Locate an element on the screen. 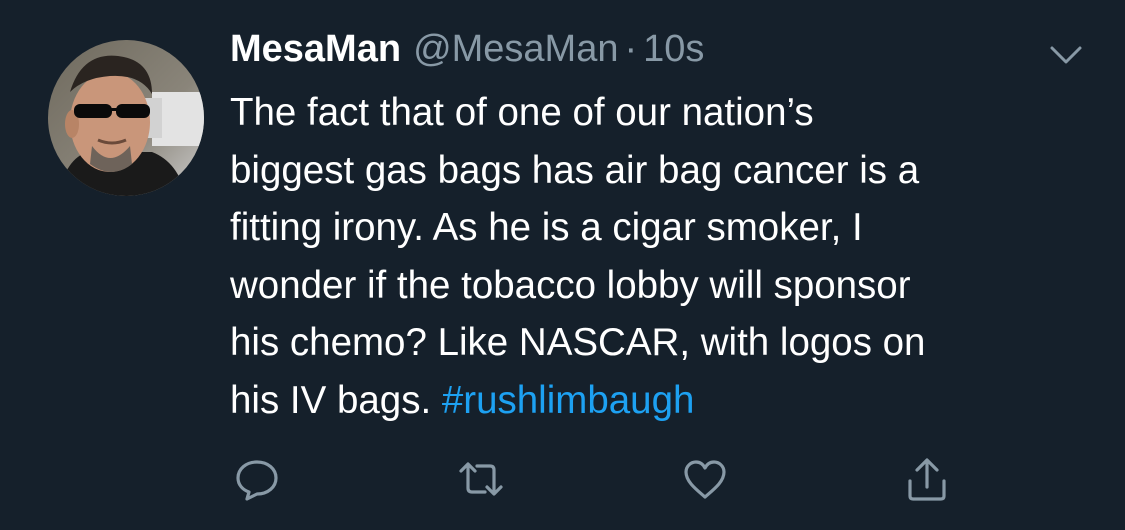 The width and height of the screenshot is (1125, 530). retweet-icon is located at coordinates (481, 479).